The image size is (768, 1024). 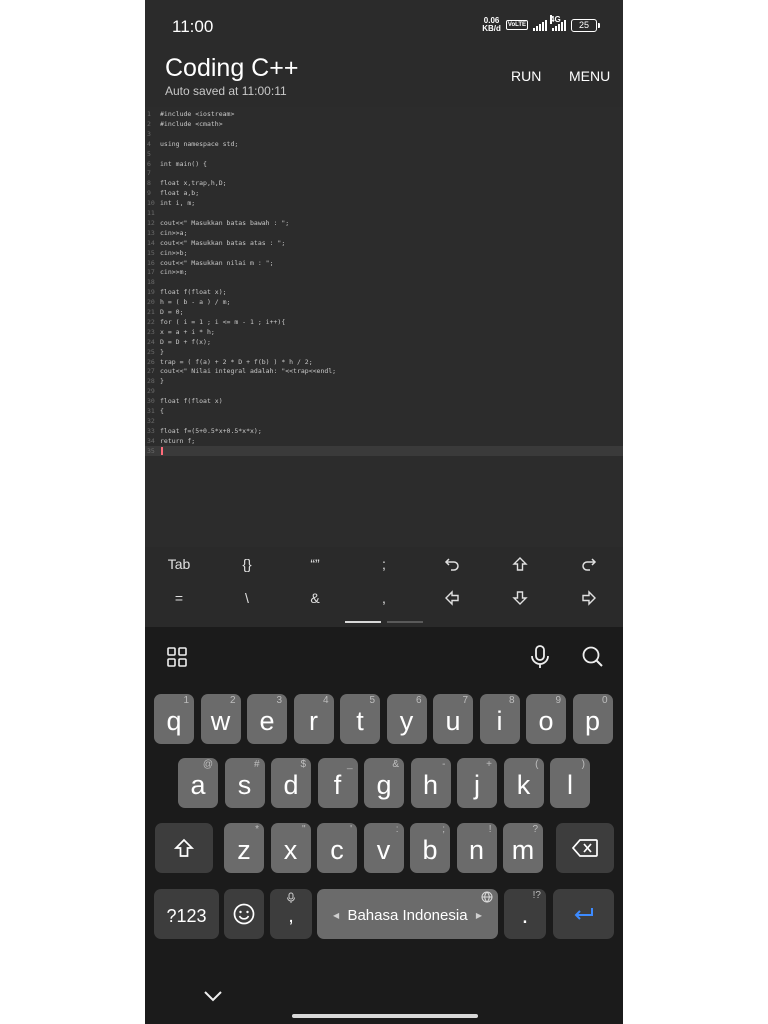 I want to click on comma-key: ,, so click(x=384, y=598).